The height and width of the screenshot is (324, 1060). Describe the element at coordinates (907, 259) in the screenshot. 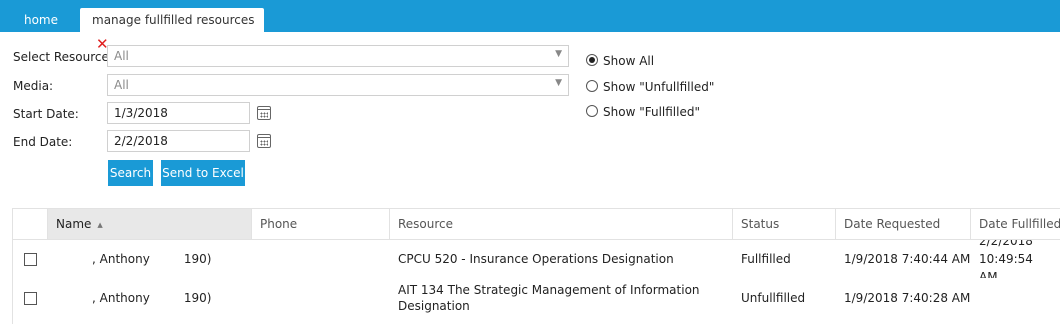

I see `date-requested-cell: 1/9/2018 7:40:44 AM` at that location.